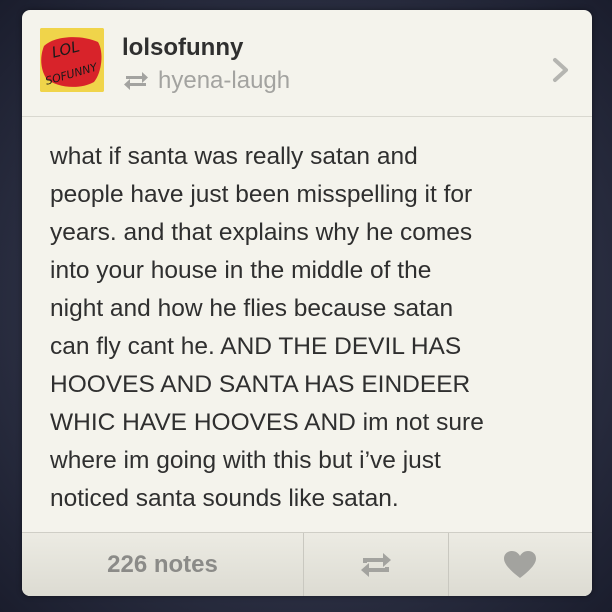 The image size is (612, 612). I want to click on notes-count: 226 notes, so click(162, 564).